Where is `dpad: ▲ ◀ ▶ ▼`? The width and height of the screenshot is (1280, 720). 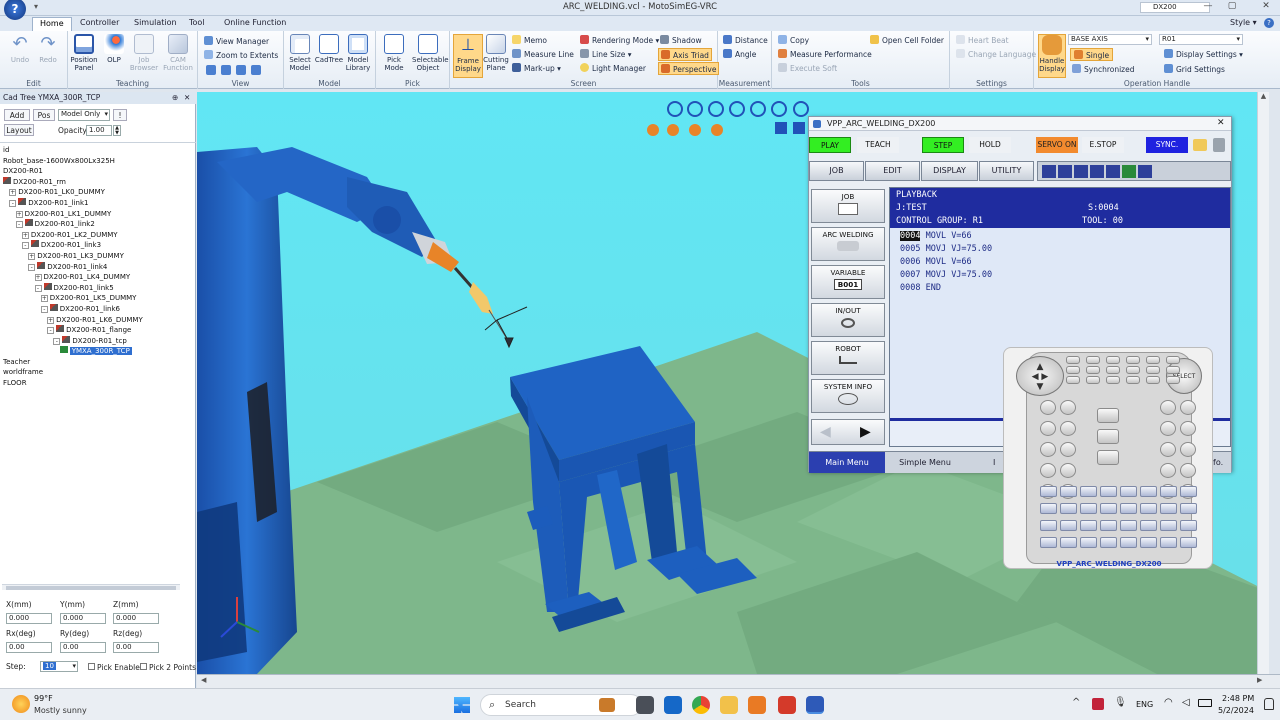 dpad: ▲ ◀ ▶ ▼ is located at coordinates (1040, 376).